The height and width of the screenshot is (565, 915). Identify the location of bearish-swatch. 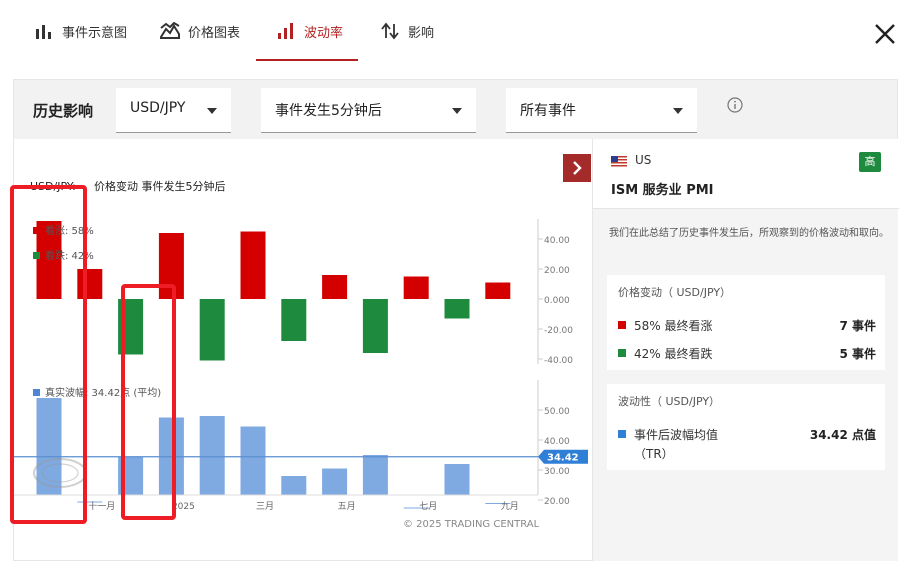
(622, 353).